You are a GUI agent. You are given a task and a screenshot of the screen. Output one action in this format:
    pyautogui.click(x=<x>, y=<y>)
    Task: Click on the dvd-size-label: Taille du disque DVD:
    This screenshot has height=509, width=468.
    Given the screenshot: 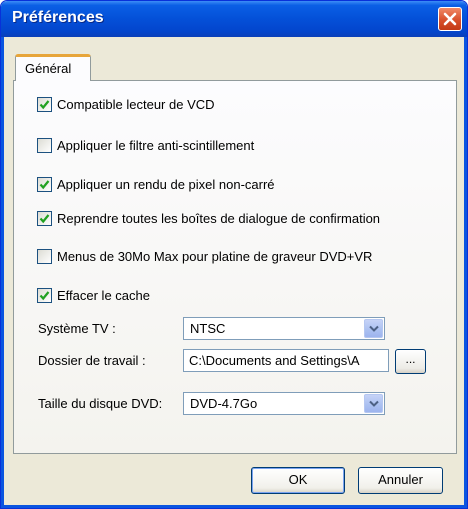 What is the action you would take?
    pyautogui.click(x=100, y=403)
    